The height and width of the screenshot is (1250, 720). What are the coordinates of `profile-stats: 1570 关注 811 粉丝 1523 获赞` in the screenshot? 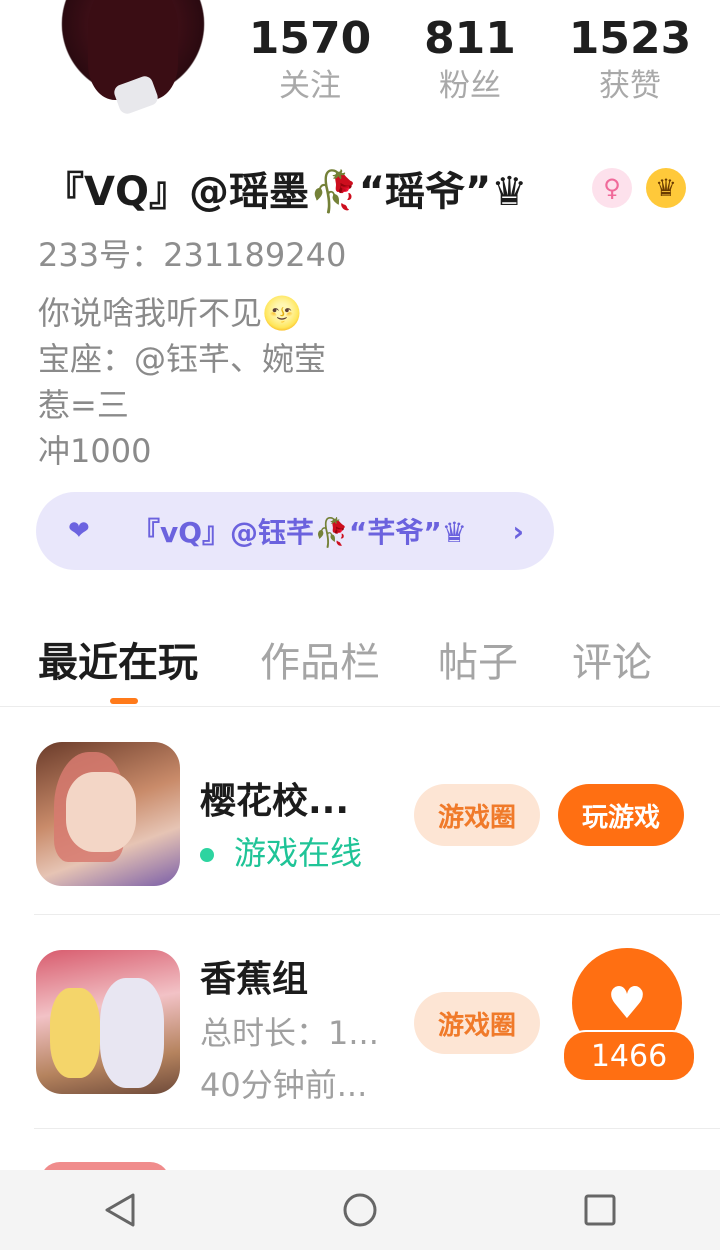 It's located at (470, 69).